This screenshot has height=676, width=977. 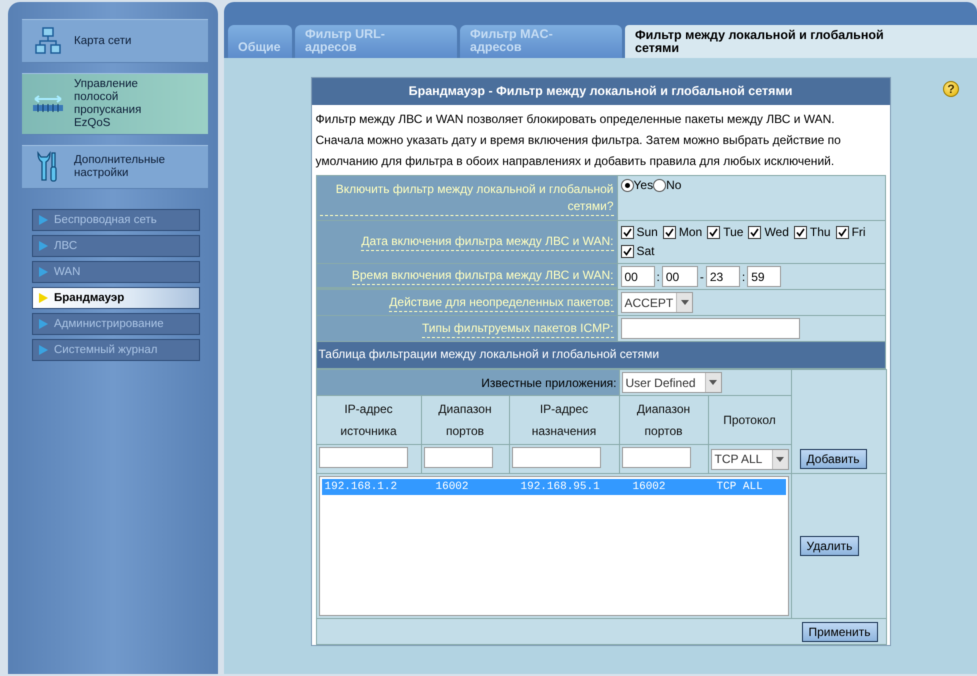 I want to click on column-header: IP-адрес источника, so click(x=368, y=420).